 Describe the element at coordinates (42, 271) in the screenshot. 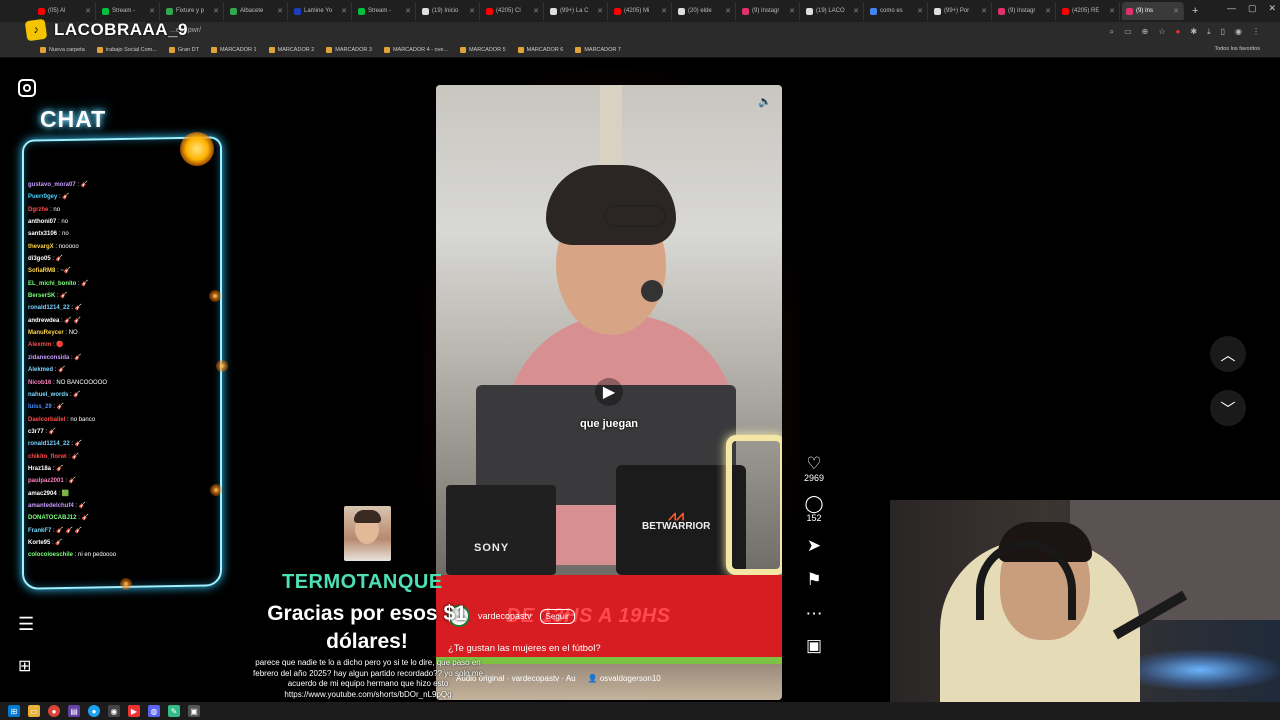

I see `chat-username: SofiaRM8` at that location.